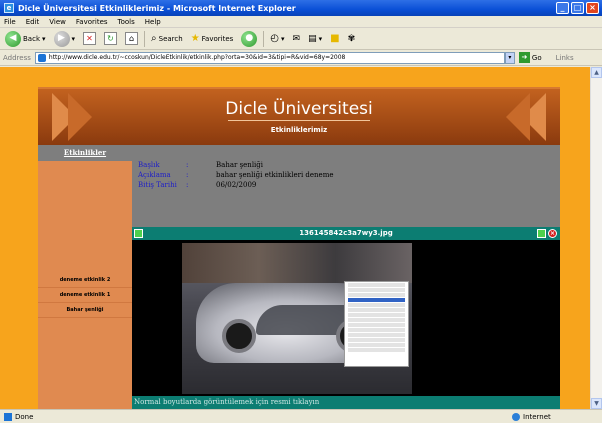  I want to click on favorites-button: ★ Favorites, so click(212, 38).